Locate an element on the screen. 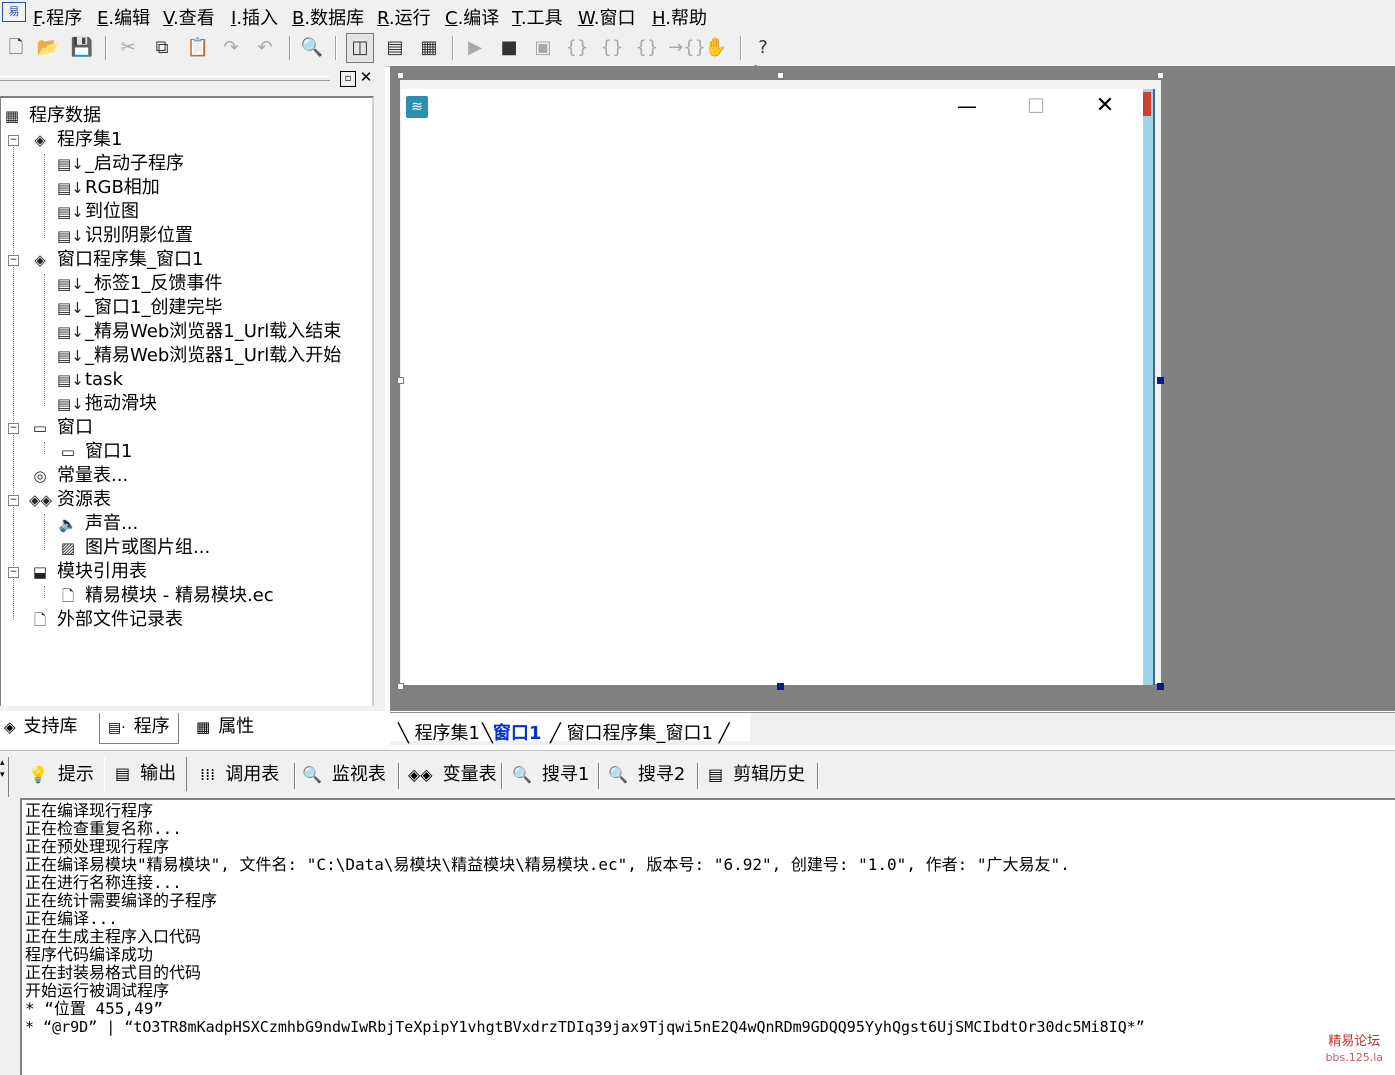 The width and height of the screenshot is (1395, 1075). menu-run: R.运行 is located at coordinates (404, 17).